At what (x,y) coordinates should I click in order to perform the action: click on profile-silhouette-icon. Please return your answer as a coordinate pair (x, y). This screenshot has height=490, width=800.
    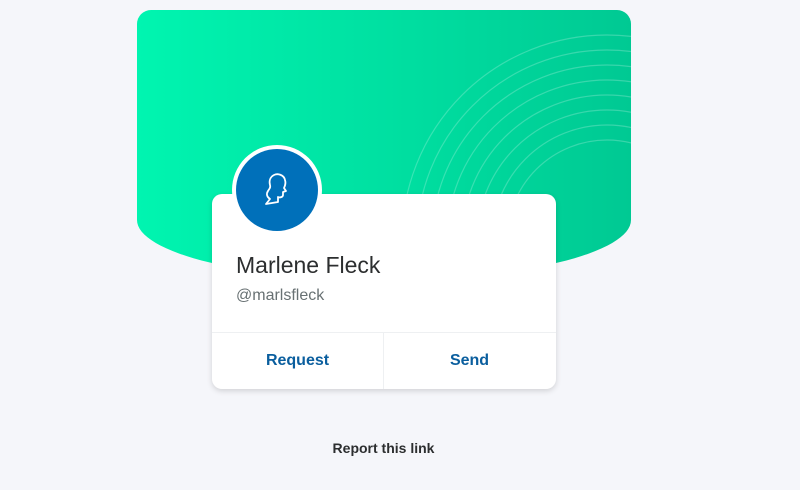
    Looking at the image, I should click on (276, 189).